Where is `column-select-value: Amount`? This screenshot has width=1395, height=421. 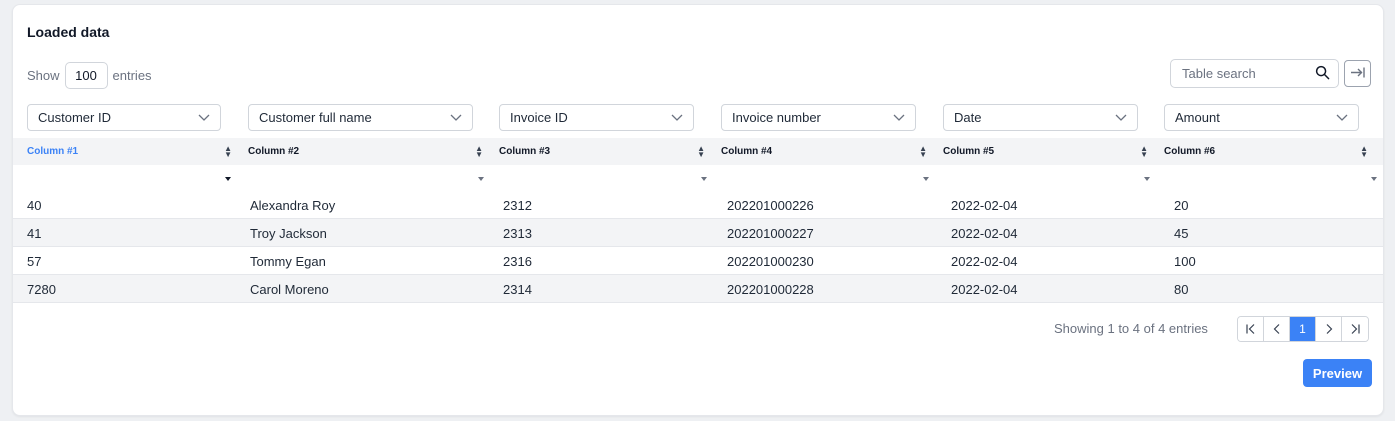 column-select-value: Amount is located at coordinates (1197, 117).